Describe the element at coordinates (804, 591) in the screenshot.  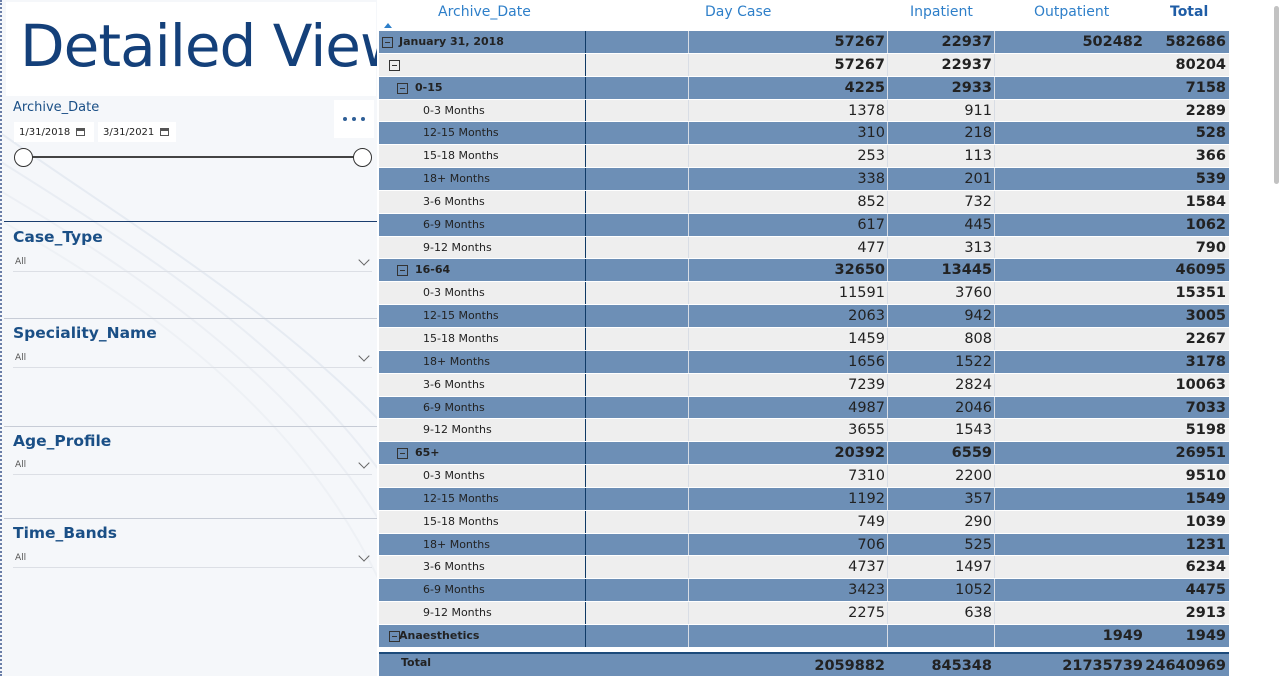
I see `table-row: 6-9 Months 3423 1052 4475` at that location.